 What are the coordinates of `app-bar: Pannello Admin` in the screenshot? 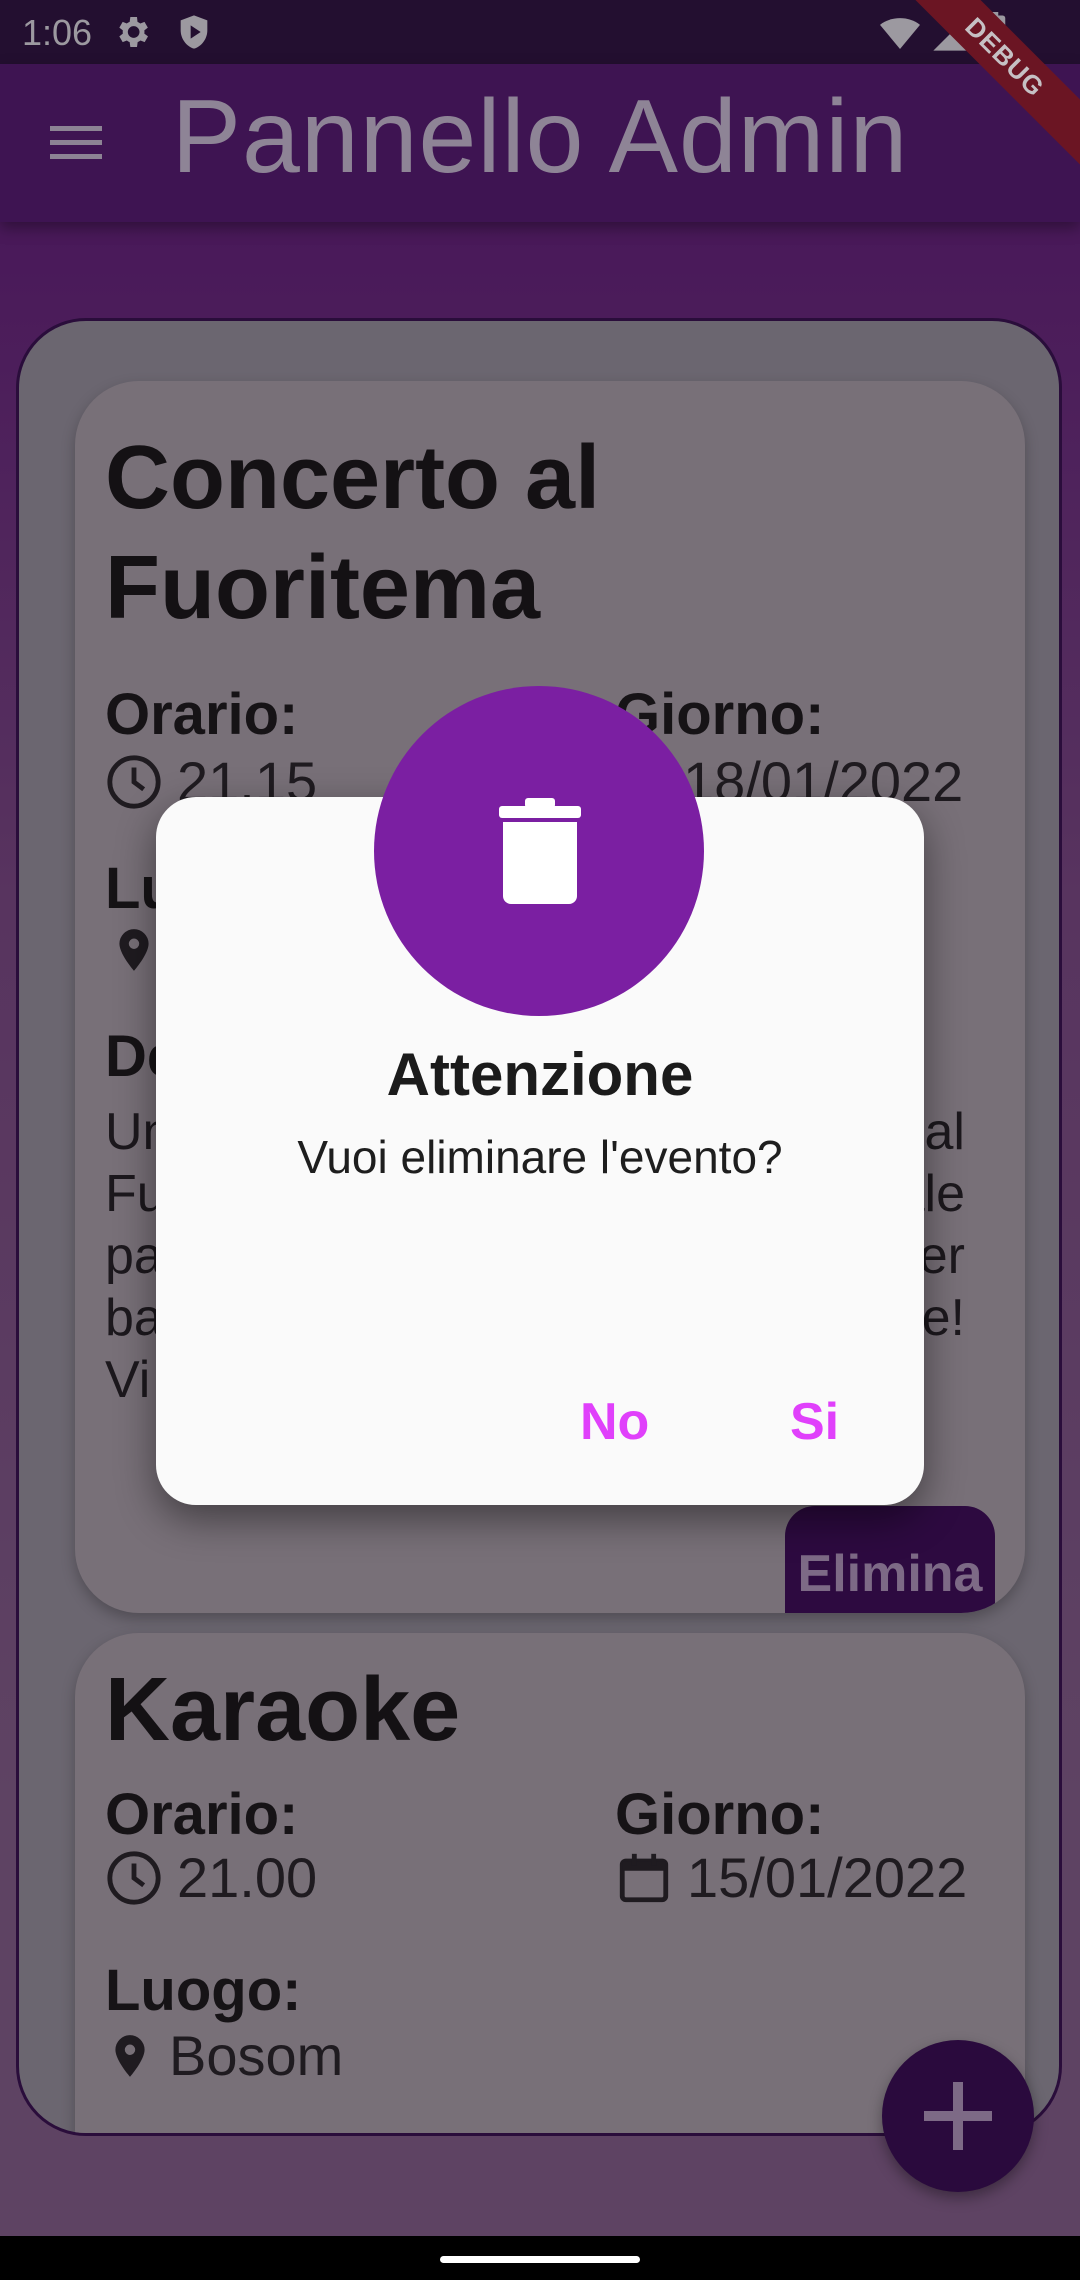 It's located at (540, 143).